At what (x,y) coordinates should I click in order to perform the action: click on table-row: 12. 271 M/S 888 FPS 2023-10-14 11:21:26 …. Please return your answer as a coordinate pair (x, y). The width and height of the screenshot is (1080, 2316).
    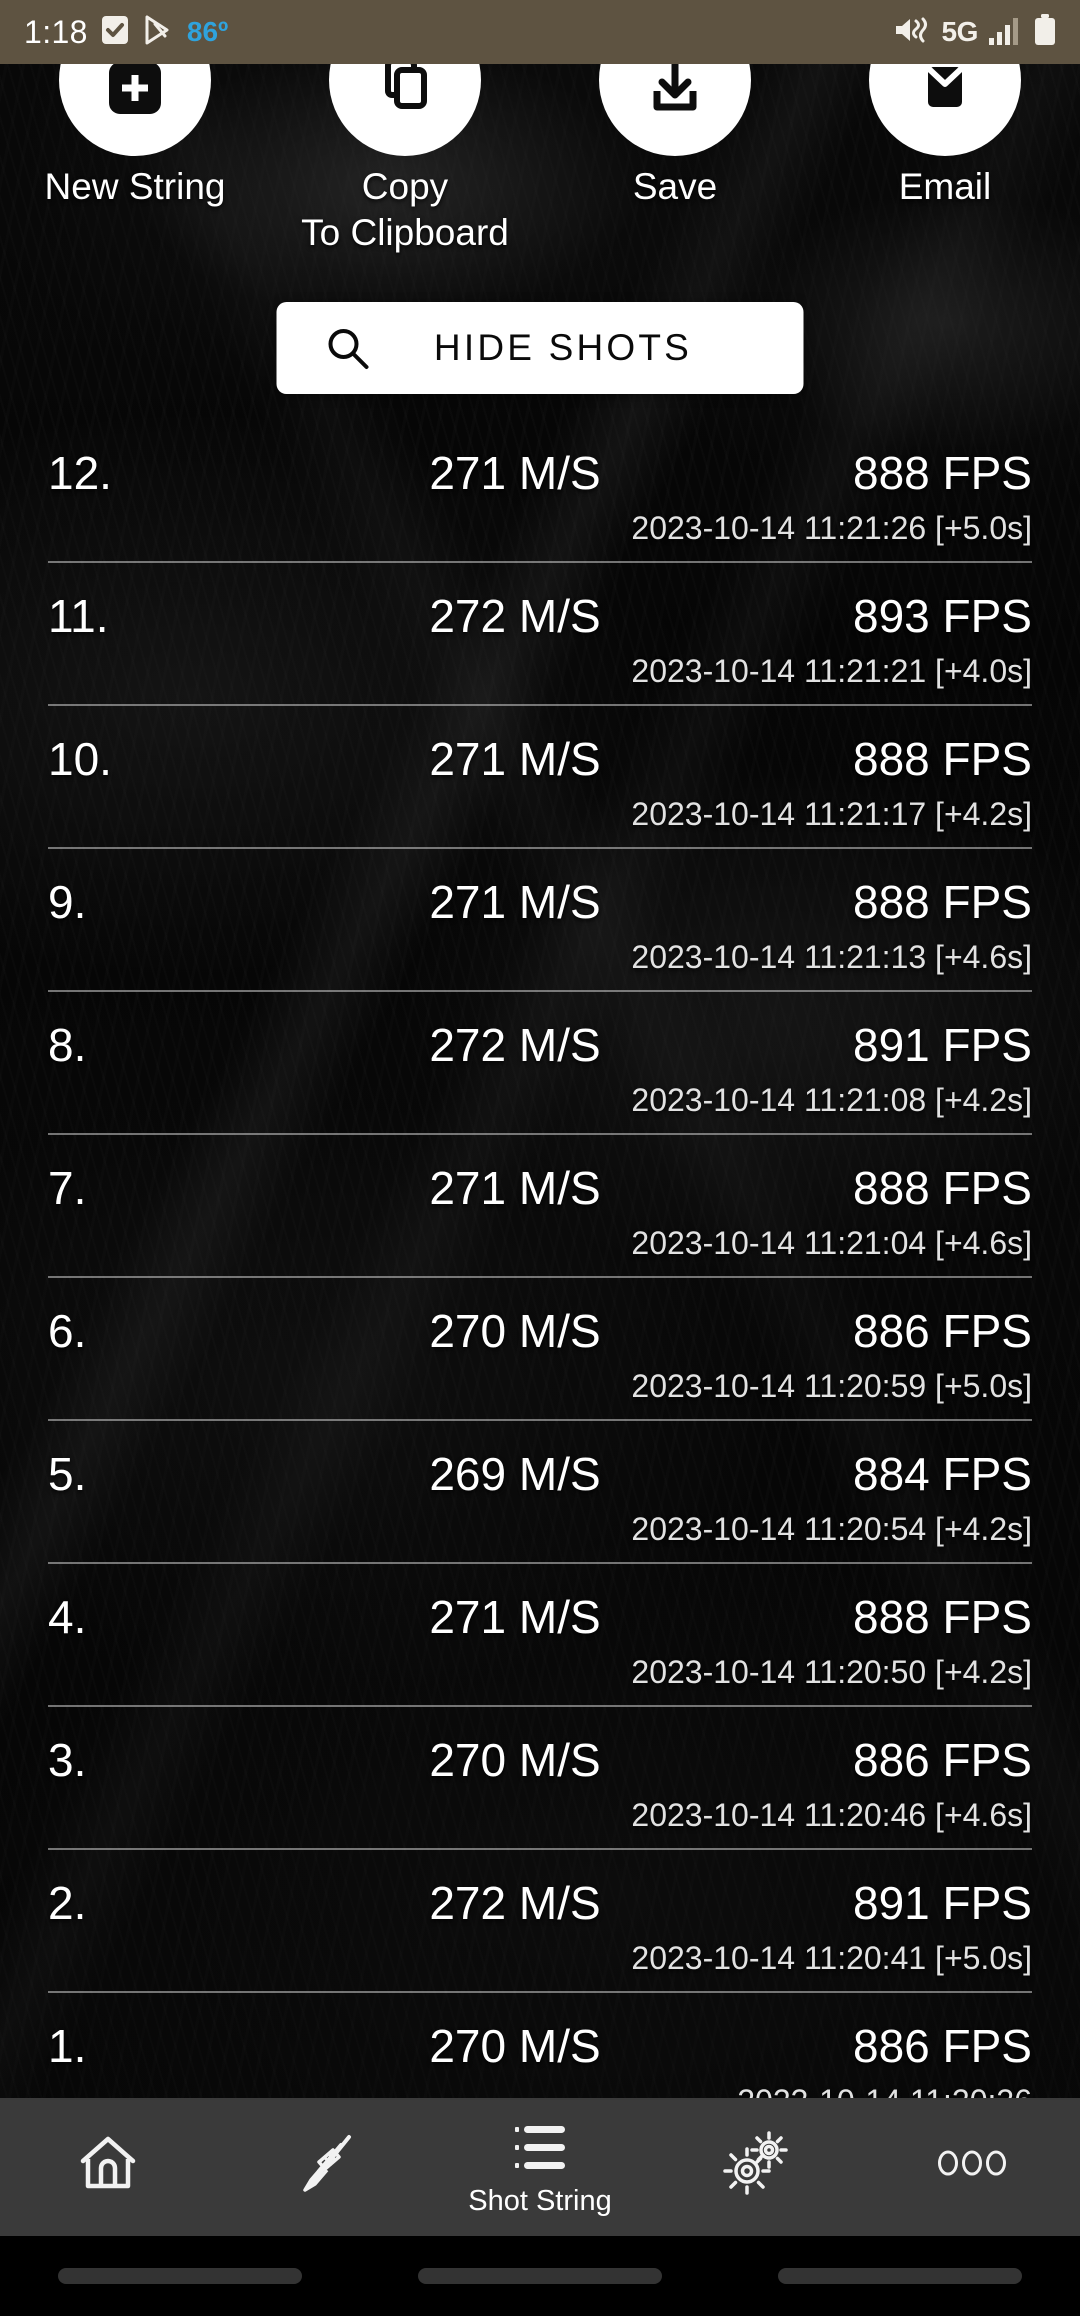
    Looking at the image, I should click on (540, 491).